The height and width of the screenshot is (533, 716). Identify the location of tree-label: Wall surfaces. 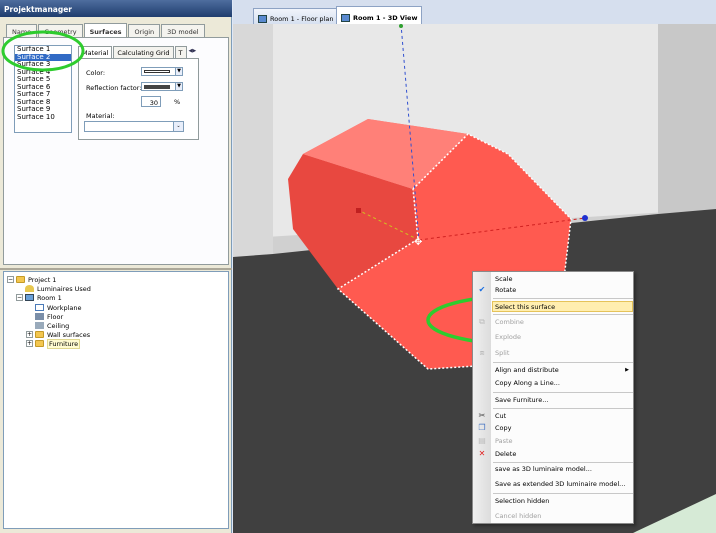
(69, 334).